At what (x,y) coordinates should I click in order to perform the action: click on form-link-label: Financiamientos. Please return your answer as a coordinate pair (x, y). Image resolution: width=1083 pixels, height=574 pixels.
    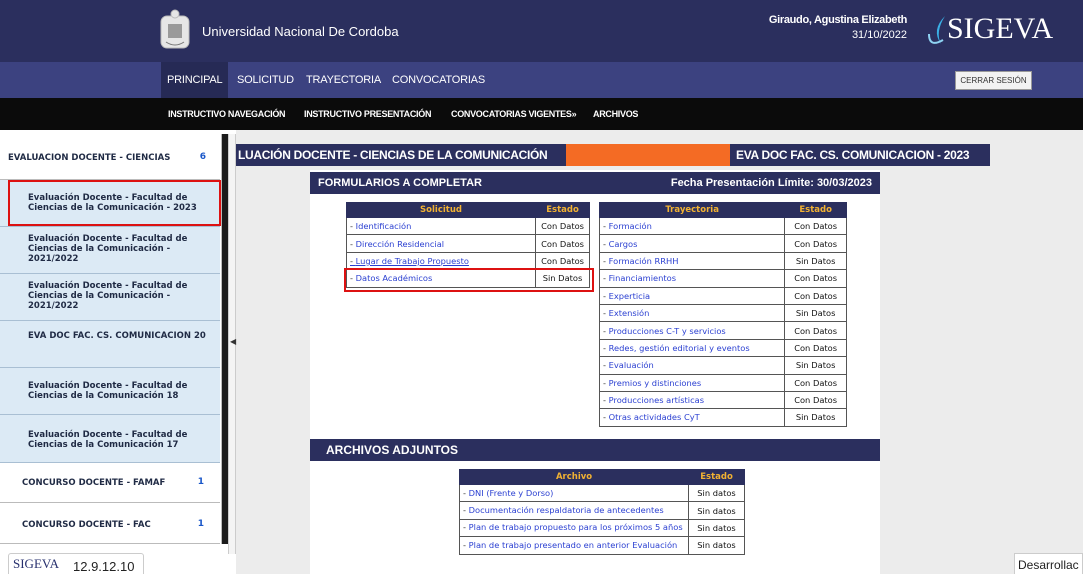
    Looking at the image, I should click on (642, 278).